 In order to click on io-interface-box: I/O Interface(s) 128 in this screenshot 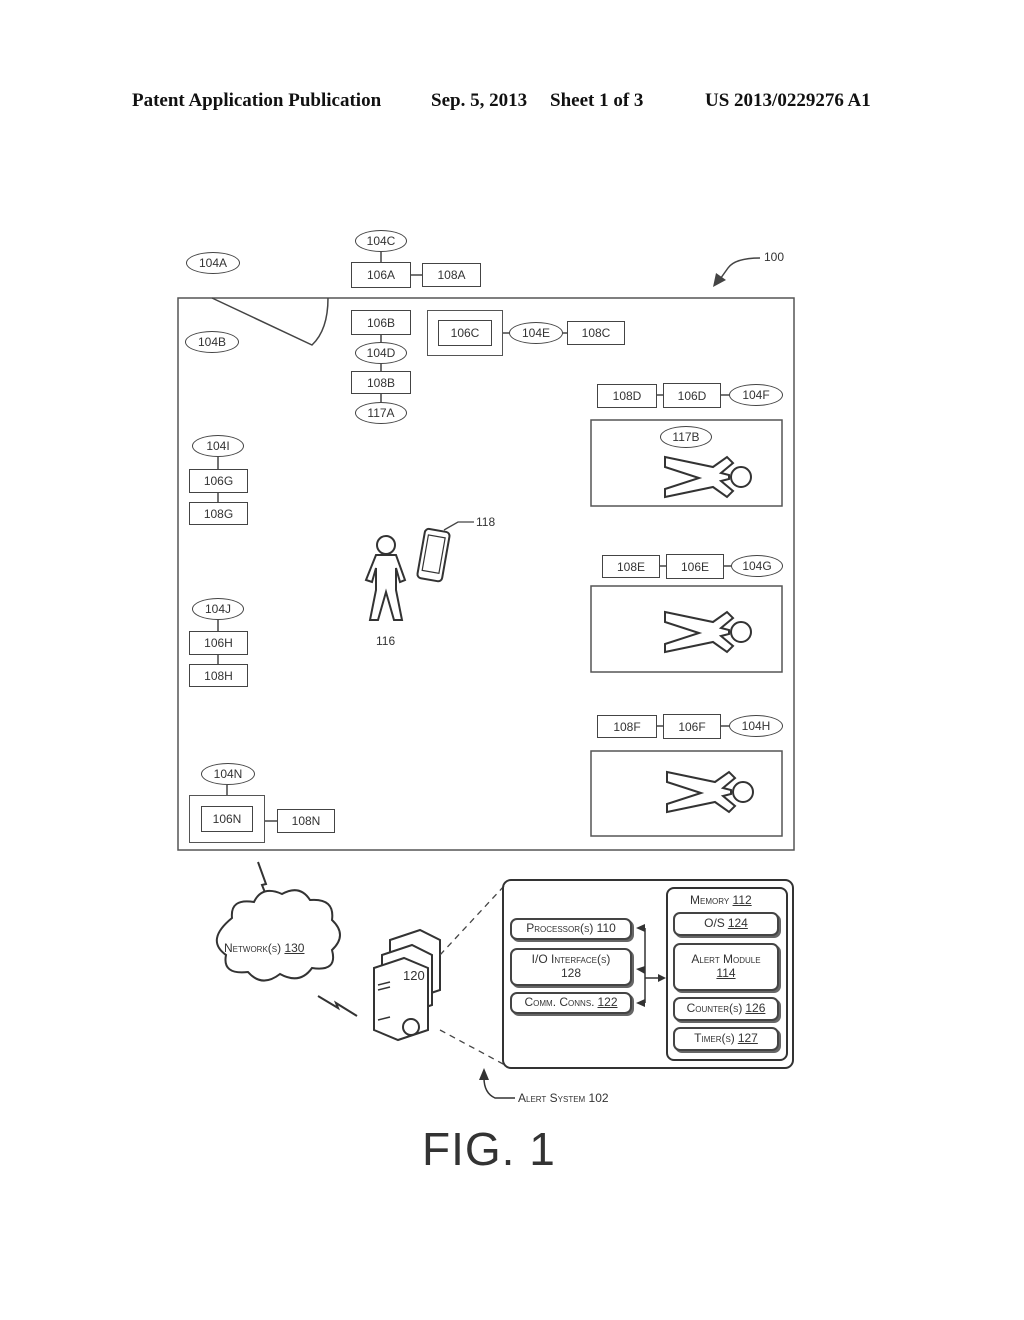, I will do `click(571, 967)`.